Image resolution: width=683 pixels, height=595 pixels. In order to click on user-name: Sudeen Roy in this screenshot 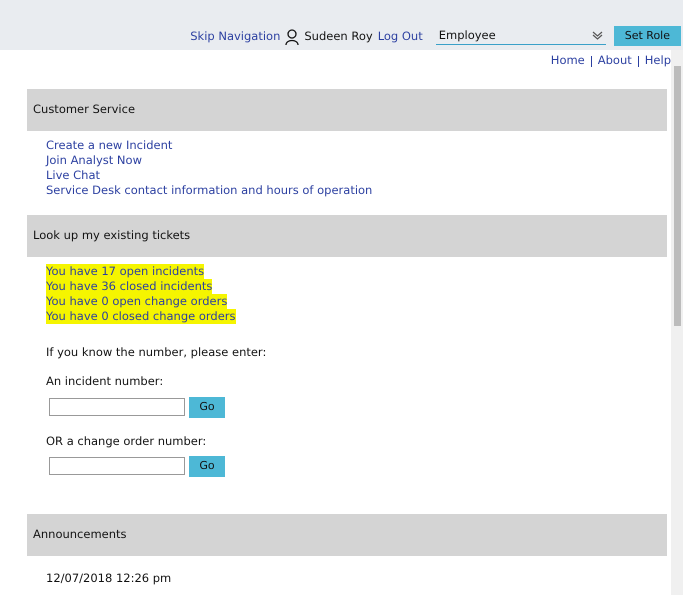, I will do `click(338, 36)`.